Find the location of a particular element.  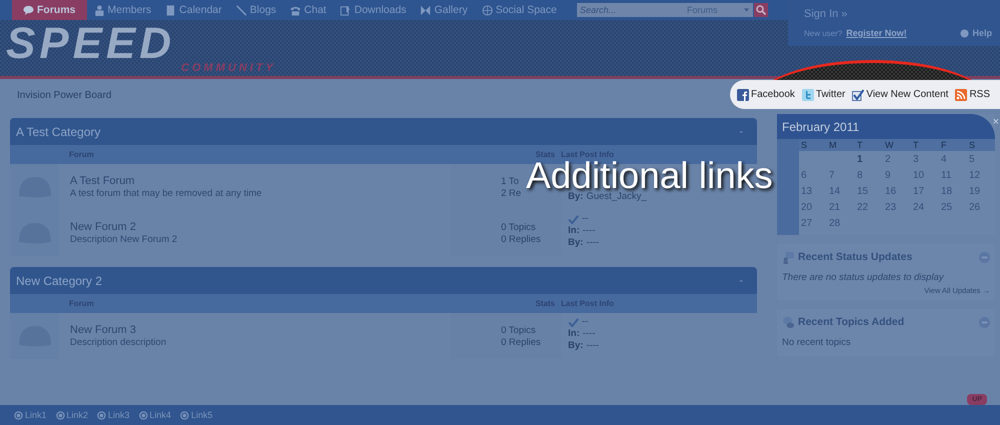

speech-bubbles-icon is located at coordinates (788, 322).